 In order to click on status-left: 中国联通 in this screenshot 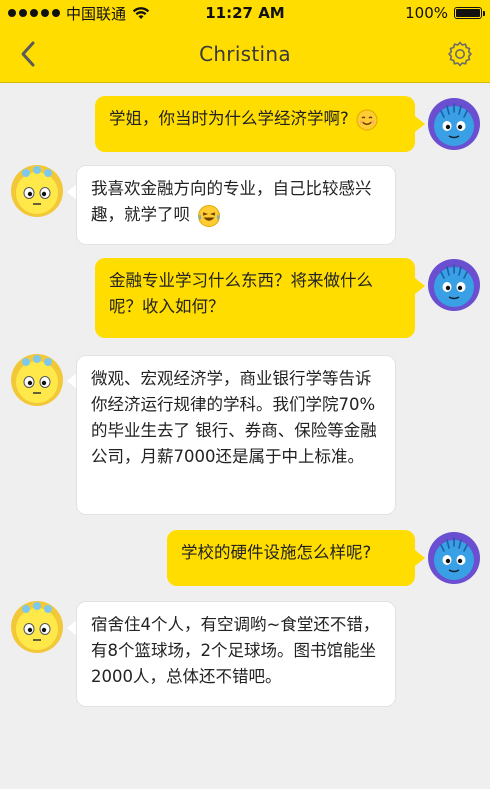, I will do `click(79, 13)`.